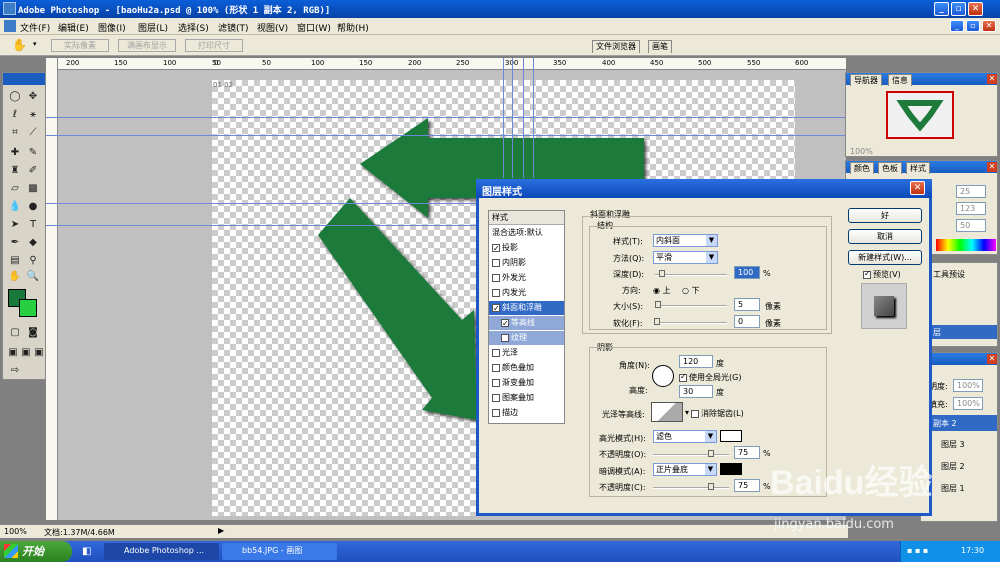  Describe the element at coordinates (691, 488) in the screenshot. I see `shadow-opacity-slider` at that location.